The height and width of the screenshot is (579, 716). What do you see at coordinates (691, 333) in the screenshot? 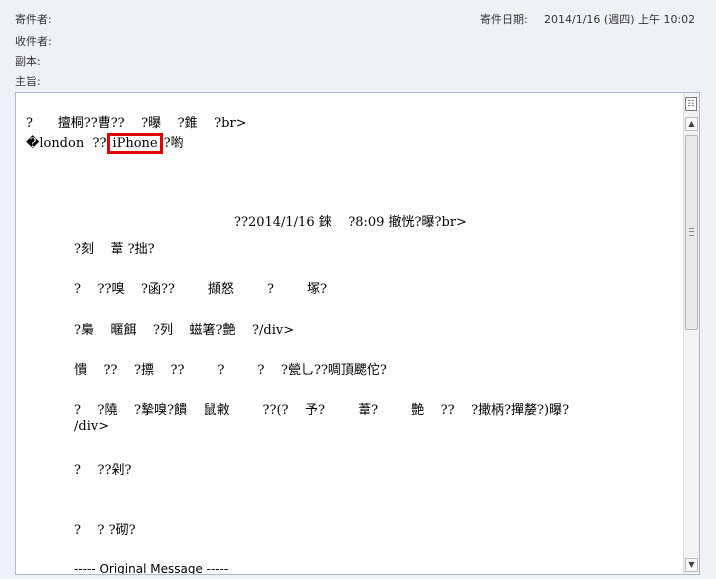
I see `vertical-scrollbar: ☷ ▲ ▼` at bounding box center [691, 333].